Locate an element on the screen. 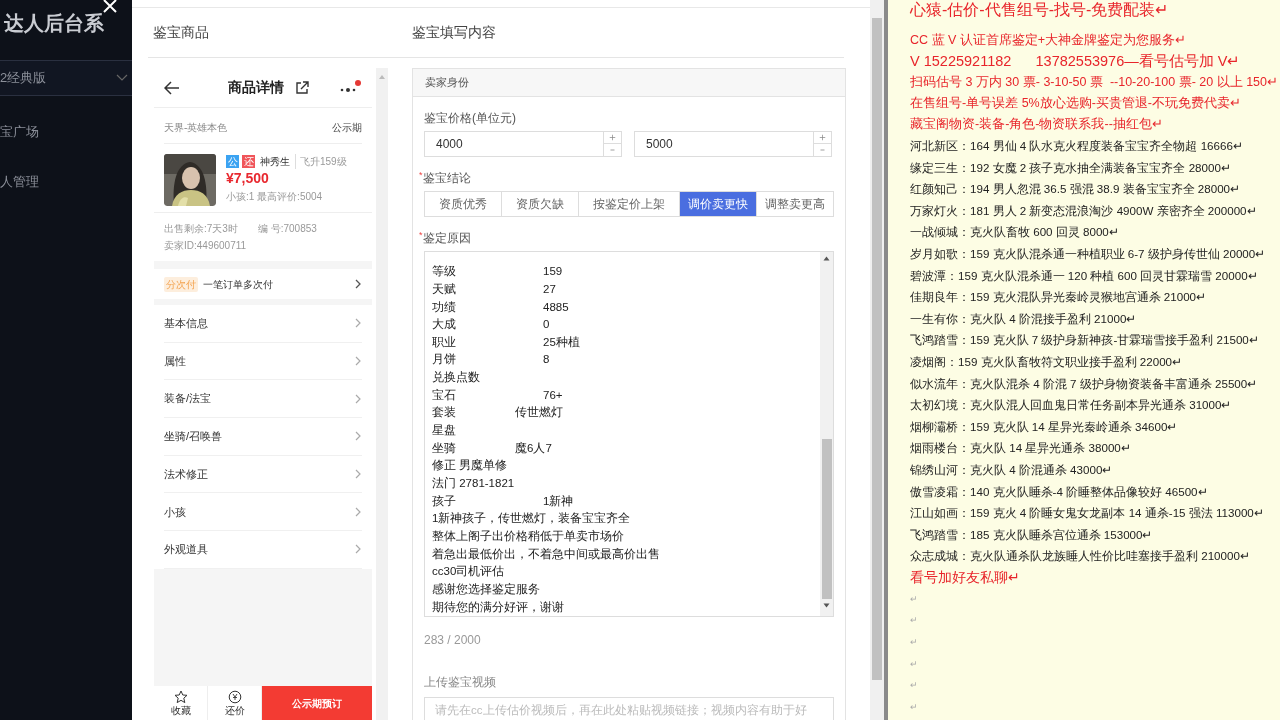  document-line: 烟雨楼台：克火队 14 星异光通杀 38000↵ is located at coordinates (1020, 448).